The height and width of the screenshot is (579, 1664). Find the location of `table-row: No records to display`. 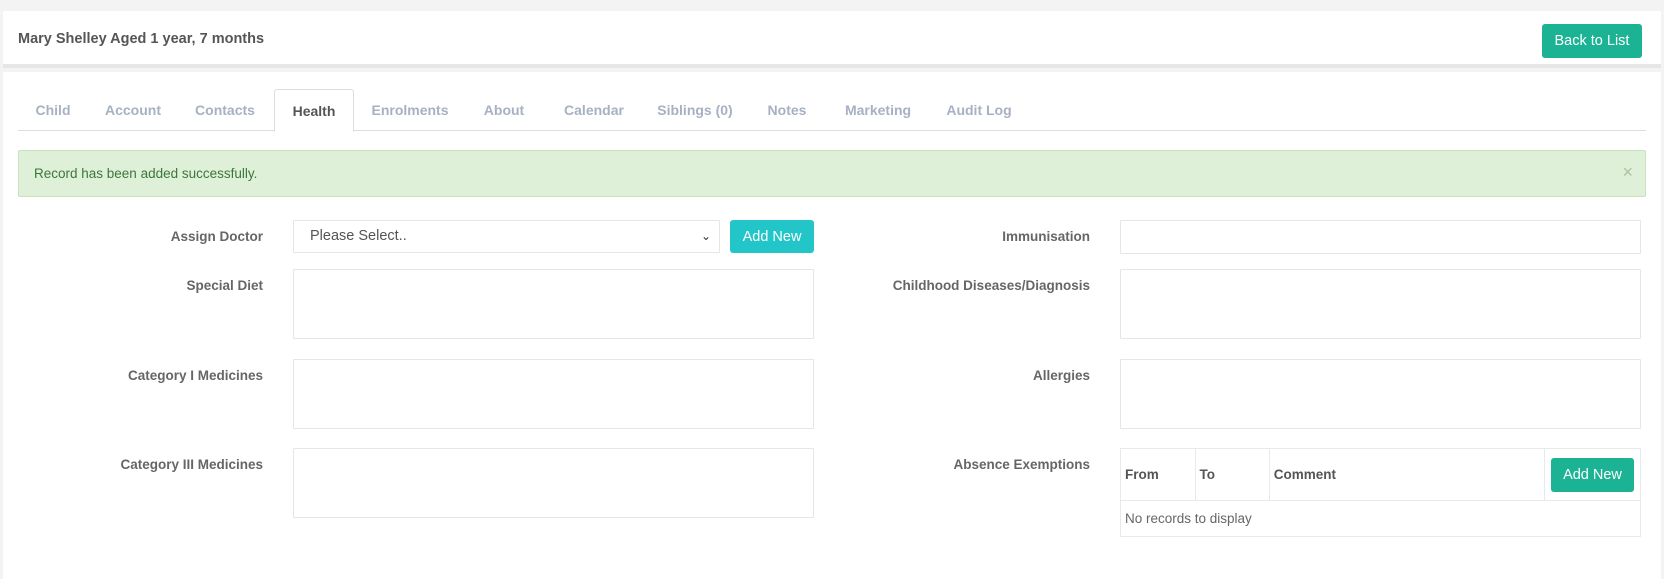

table-row: No records to display is located at coordinates (1380, 518).